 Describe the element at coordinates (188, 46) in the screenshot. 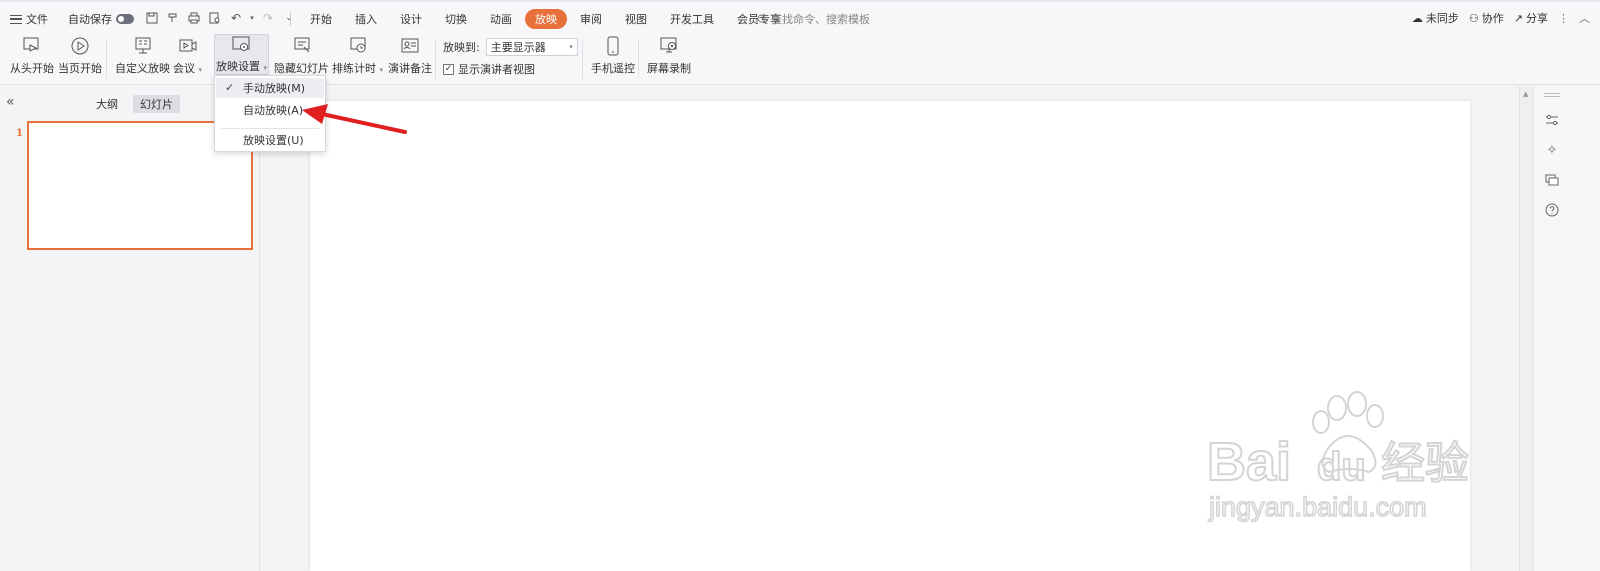

I see `meeting-icon` at that location.